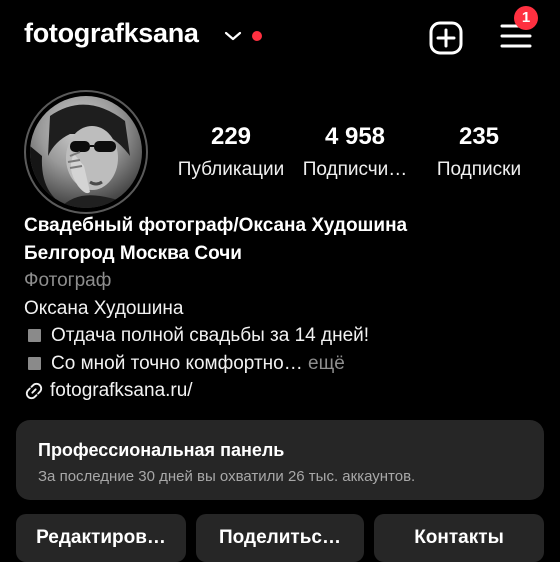 Image resolution: width=560 pixels, height=562 pixels. What do you see at coordinates (280, 38) in the screenshot?
I see `top-bar: fotografksana 1` at bounding box center [280, 38].